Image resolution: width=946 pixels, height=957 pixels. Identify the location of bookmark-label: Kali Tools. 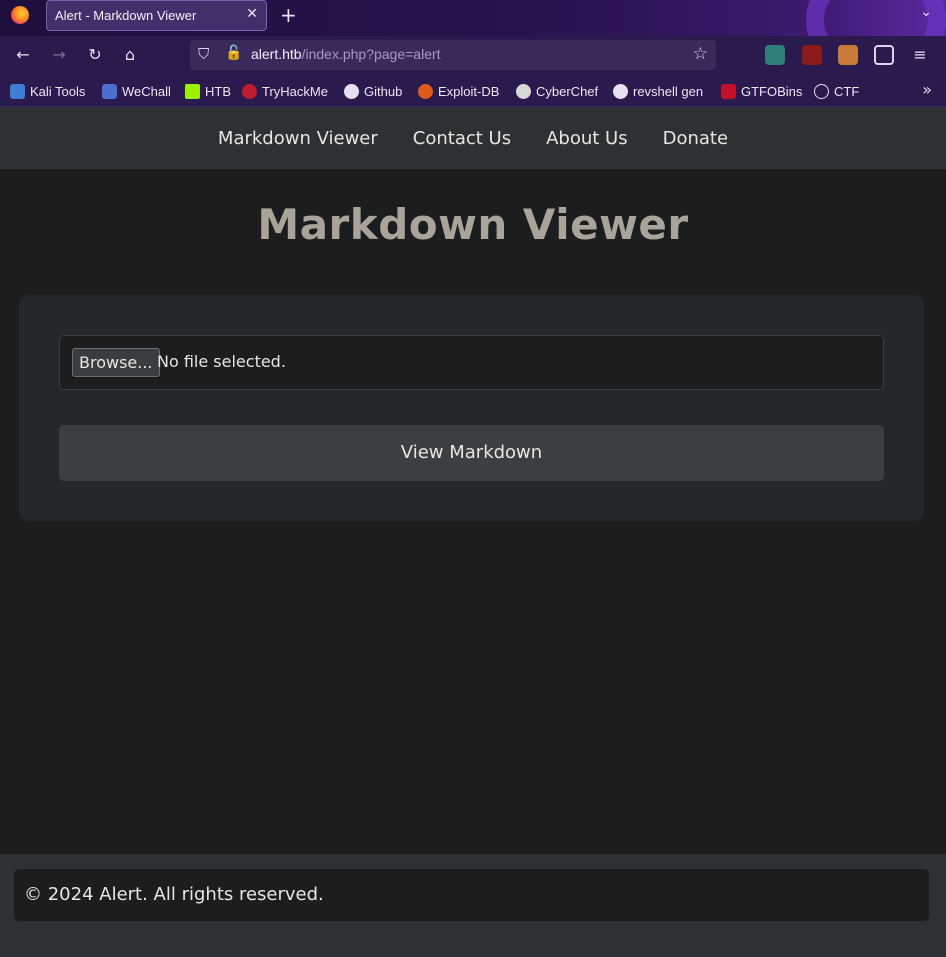
(58, 91).